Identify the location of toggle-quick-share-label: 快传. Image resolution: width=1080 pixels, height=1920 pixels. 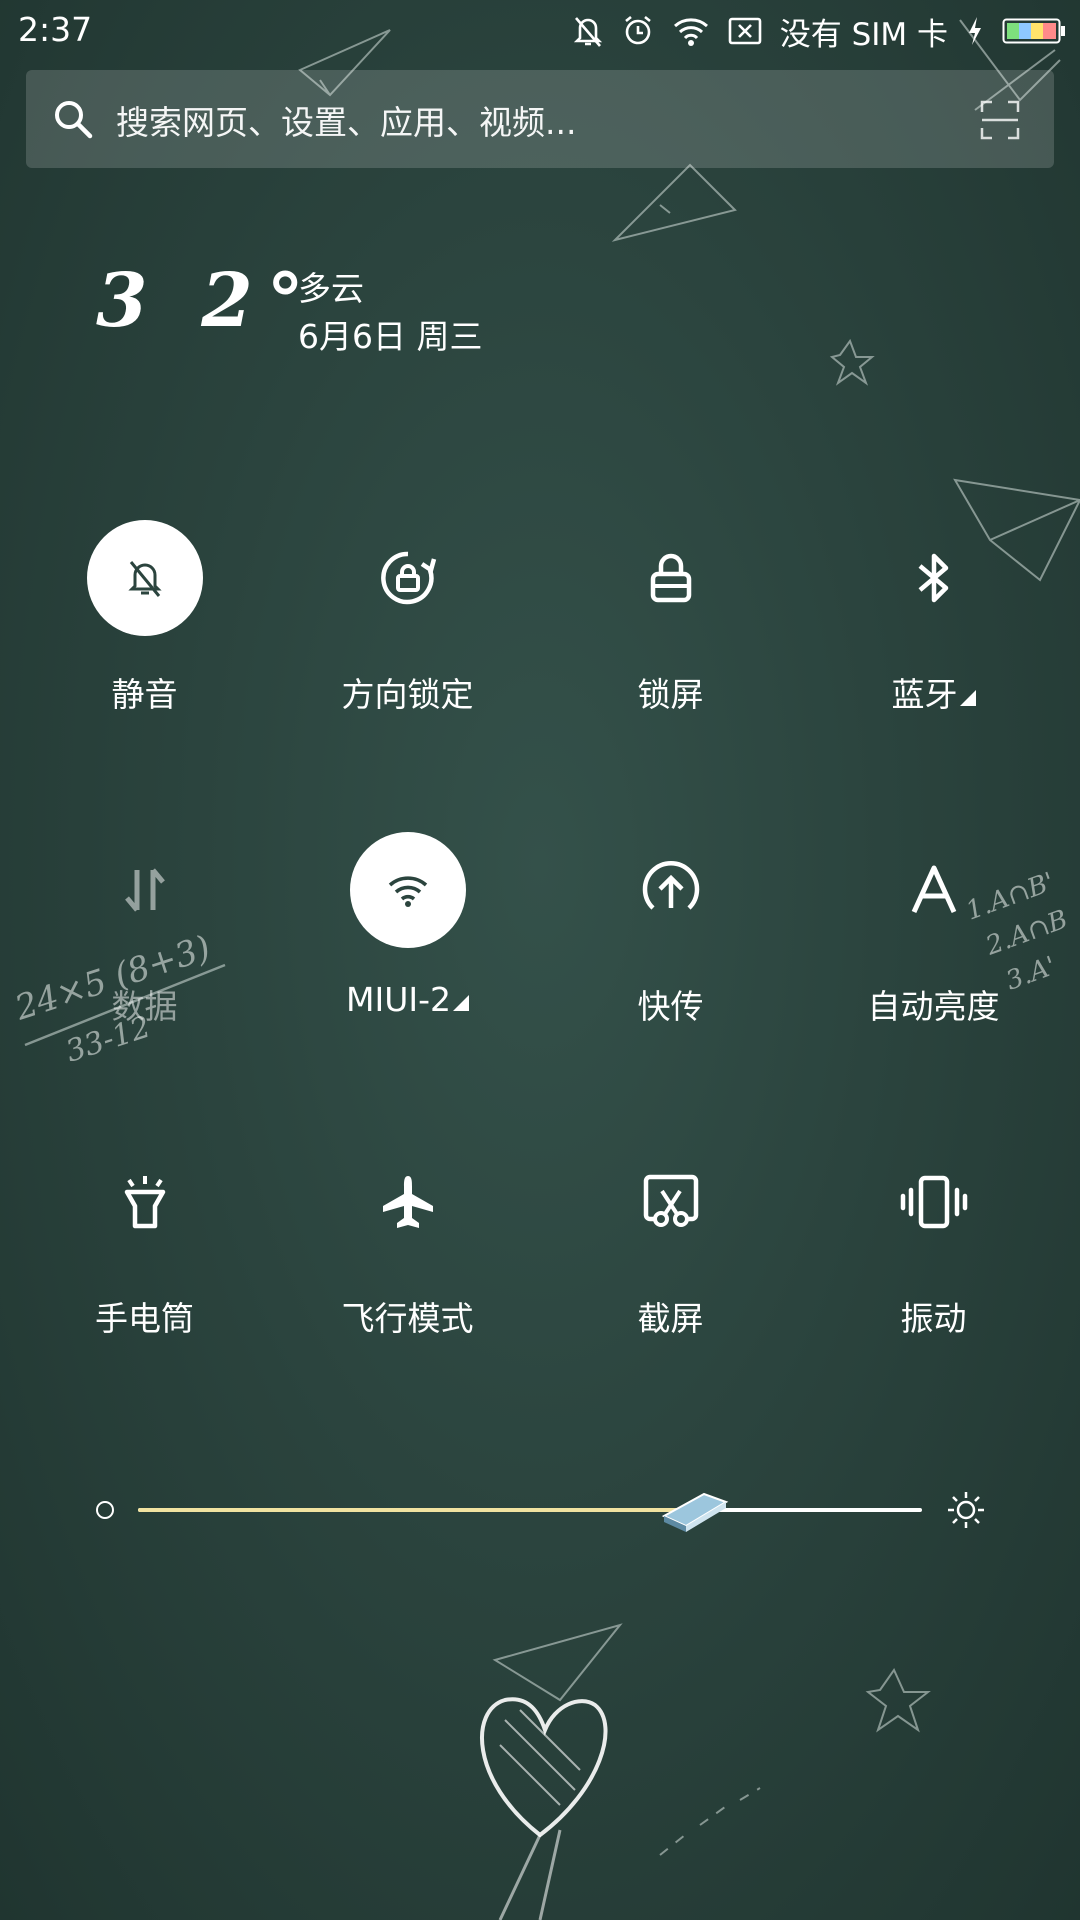
(670, 1006).